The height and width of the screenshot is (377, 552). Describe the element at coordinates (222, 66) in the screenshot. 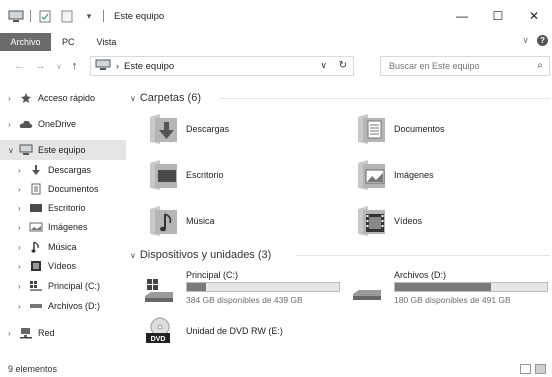

I see `address-bar: › Este equipo ∨ ↻` at that location.